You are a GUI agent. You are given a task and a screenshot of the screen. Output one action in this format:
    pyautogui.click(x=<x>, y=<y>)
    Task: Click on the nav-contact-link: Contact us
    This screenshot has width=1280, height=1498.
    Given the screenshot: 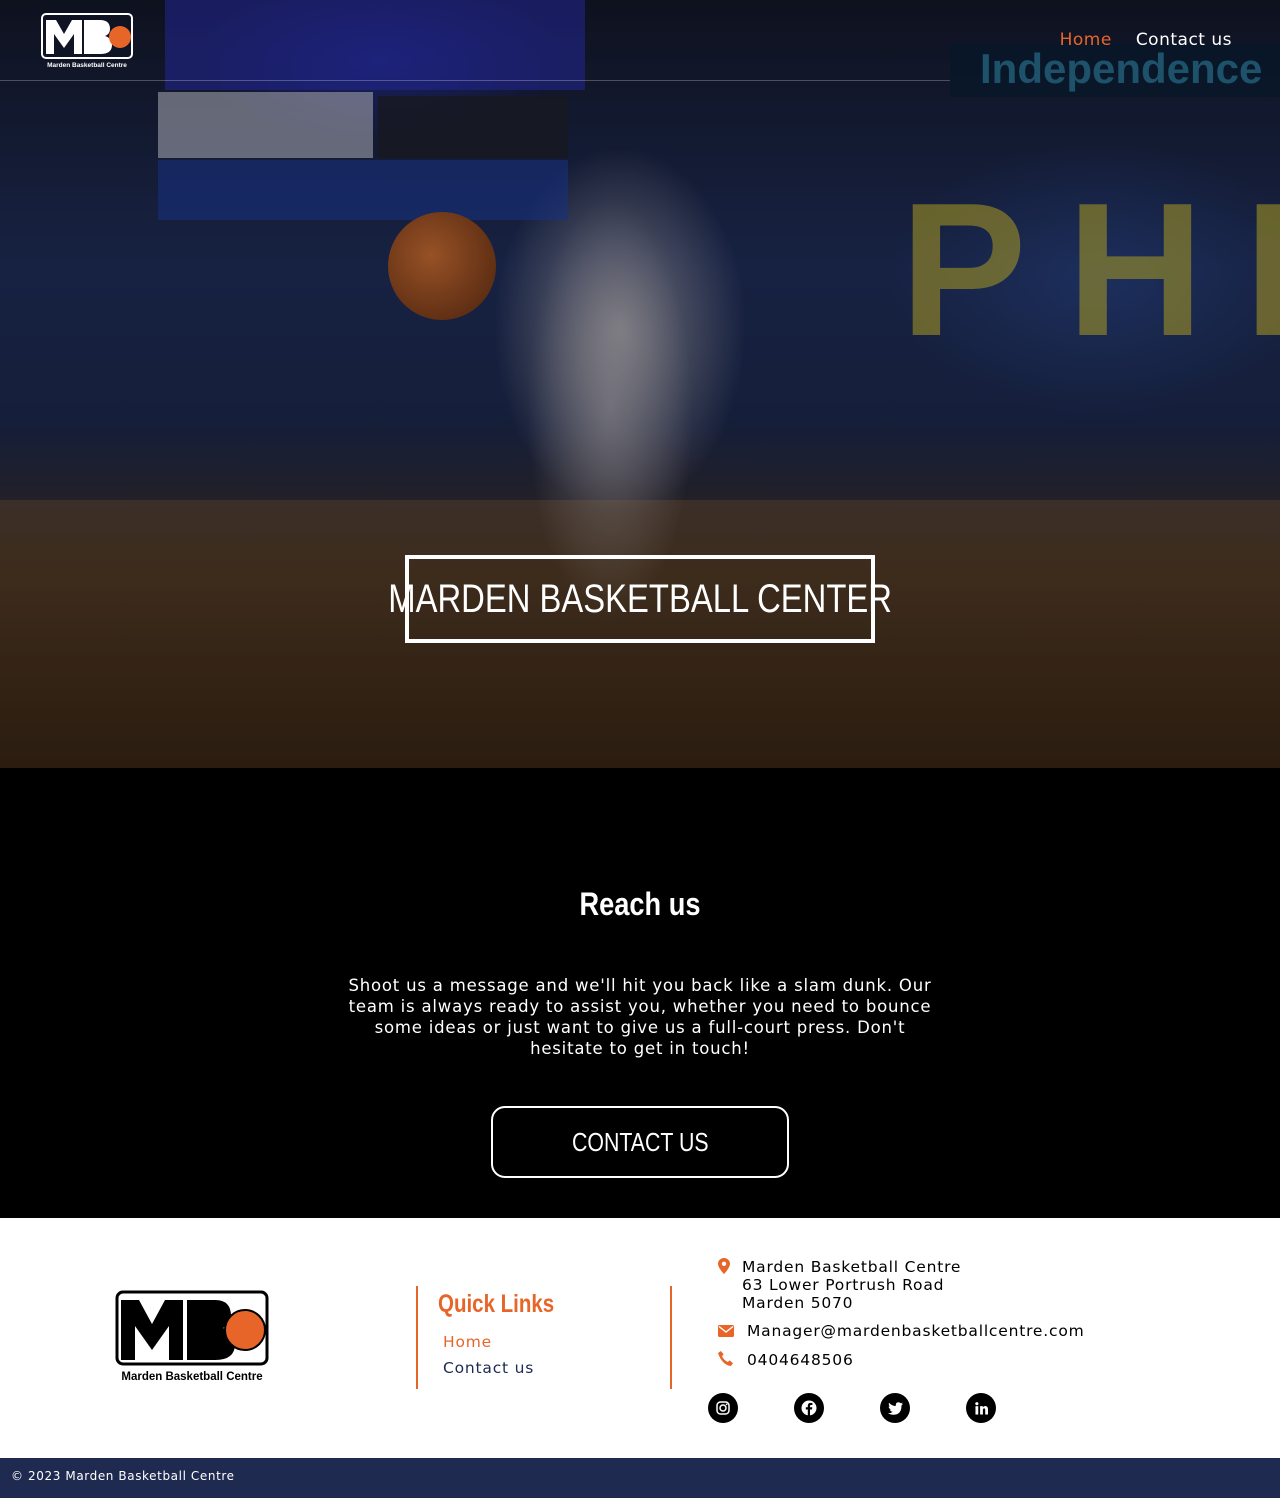 What is the action you would take?
    pyautogui.click(x=1184, y=40)
    